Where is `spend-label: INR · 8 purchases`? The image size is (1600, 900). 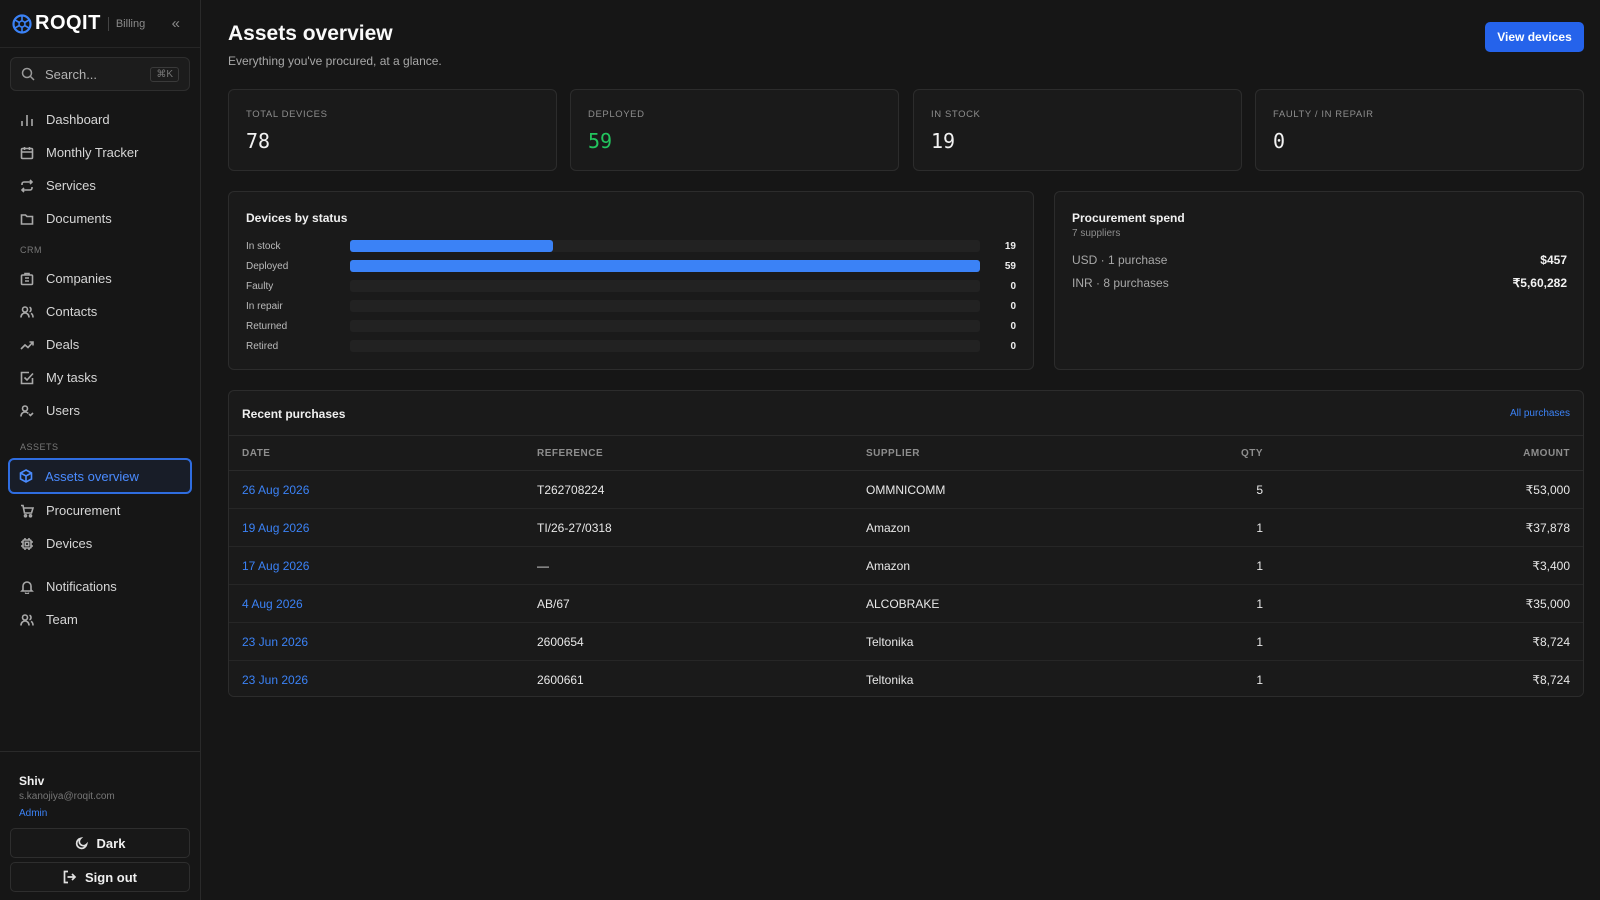
spend-label: INR · 8 purchases is located at coordinates (1120, 283).